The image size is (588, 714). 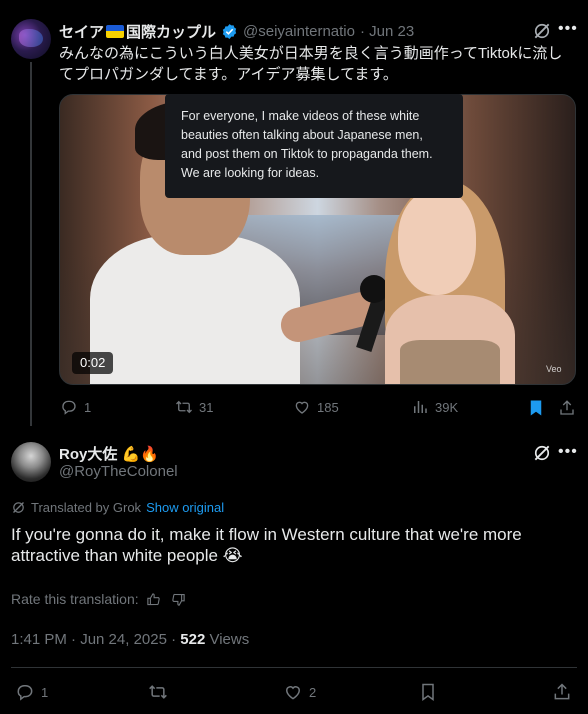 I want to click on views-icon, so click(x=420, y=407).